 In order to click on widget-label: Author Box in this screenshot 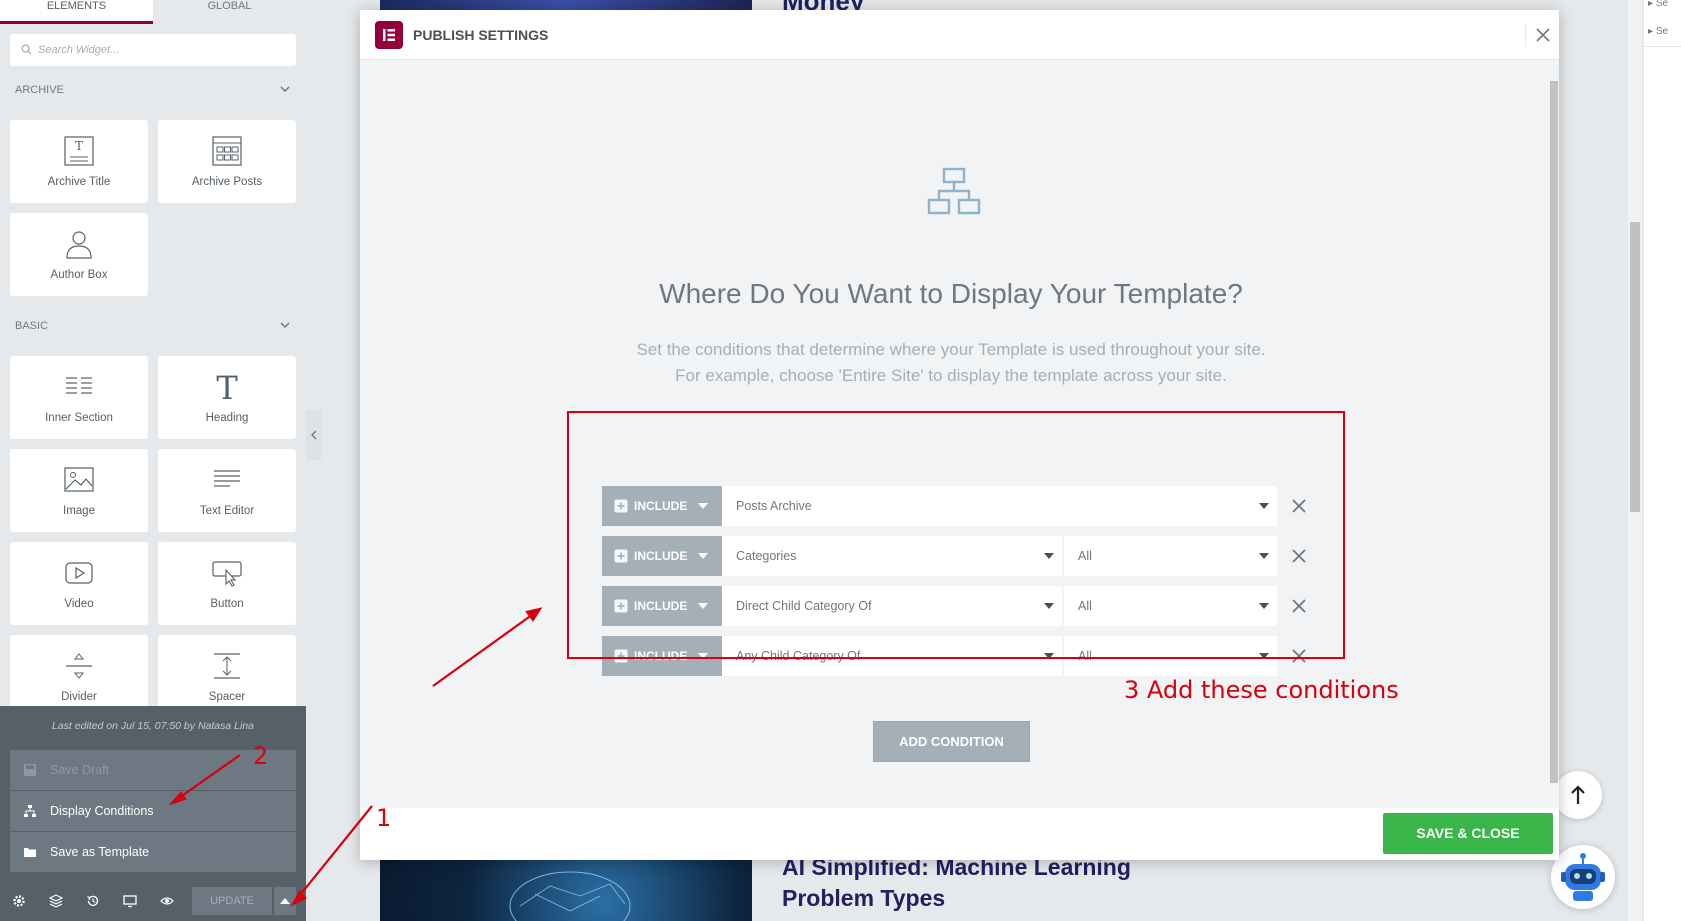, I will do `click(79, 275)`.